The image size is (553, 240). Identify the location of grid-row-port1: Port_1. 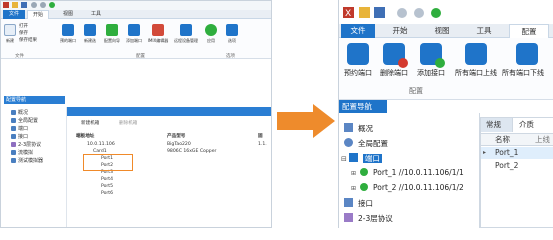
(506, 153).